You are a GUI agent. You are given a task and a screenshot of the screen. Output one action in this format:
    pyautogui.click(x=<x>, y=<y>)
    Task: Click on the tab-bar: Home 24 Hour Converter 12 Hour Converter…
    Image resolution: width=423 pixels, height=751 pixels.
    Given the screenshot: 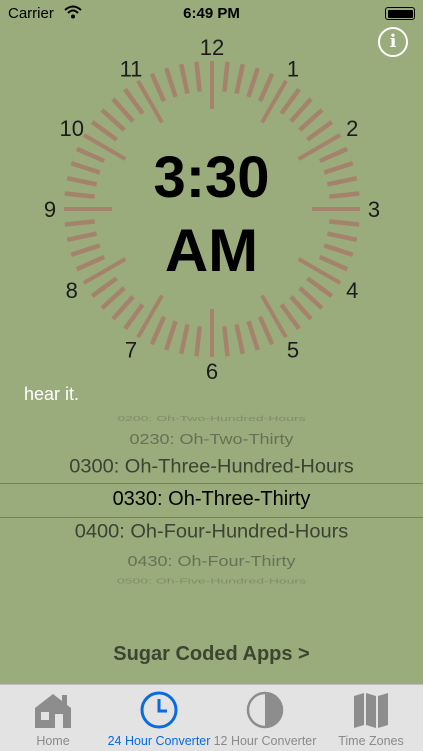 What is the action you would take?
    pyautogui.click(x=211, y=717)
    